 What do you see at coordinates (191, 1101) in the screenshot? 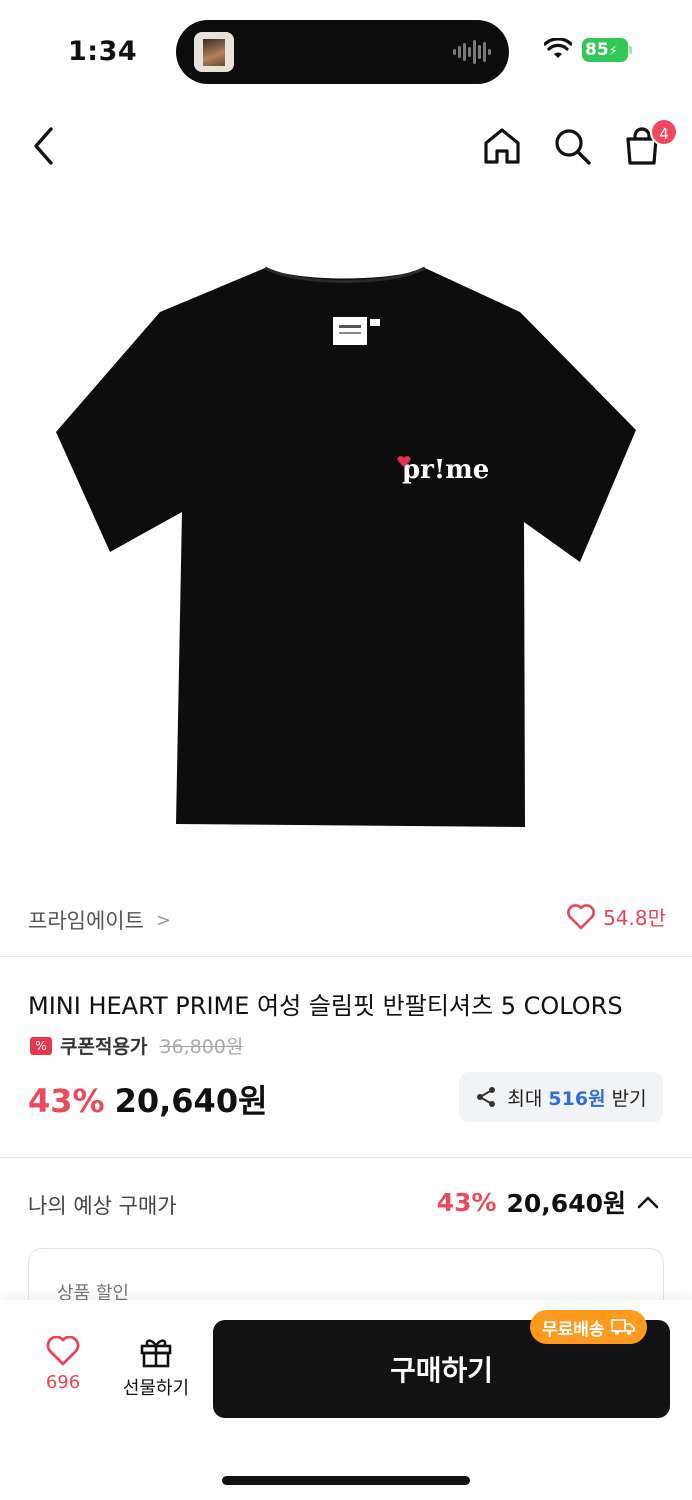
I see `sale-price: 20,640원` at bounding box center [191, 1101].